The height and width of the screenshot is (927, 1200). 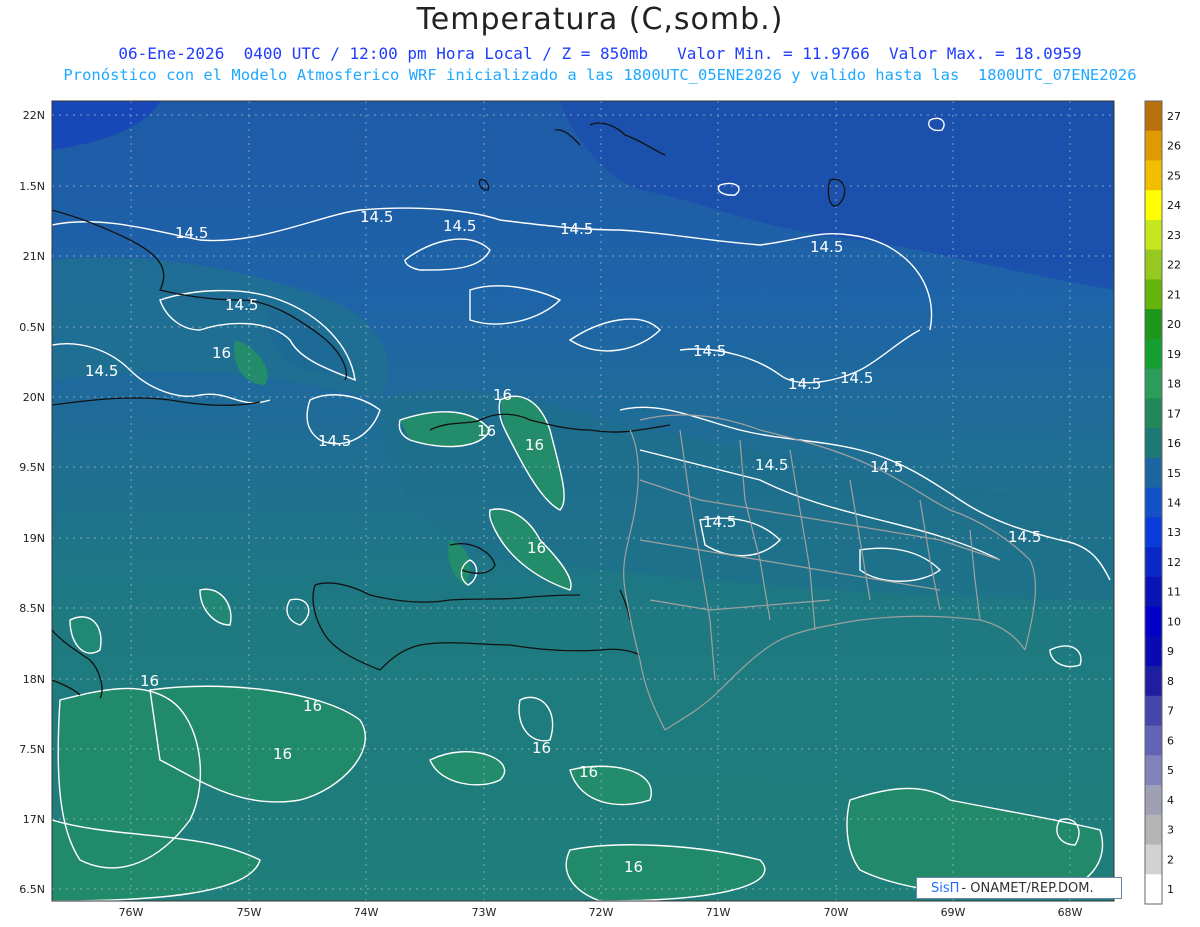 I want to click on lat-label: 19N, so click(x=34, y=538).